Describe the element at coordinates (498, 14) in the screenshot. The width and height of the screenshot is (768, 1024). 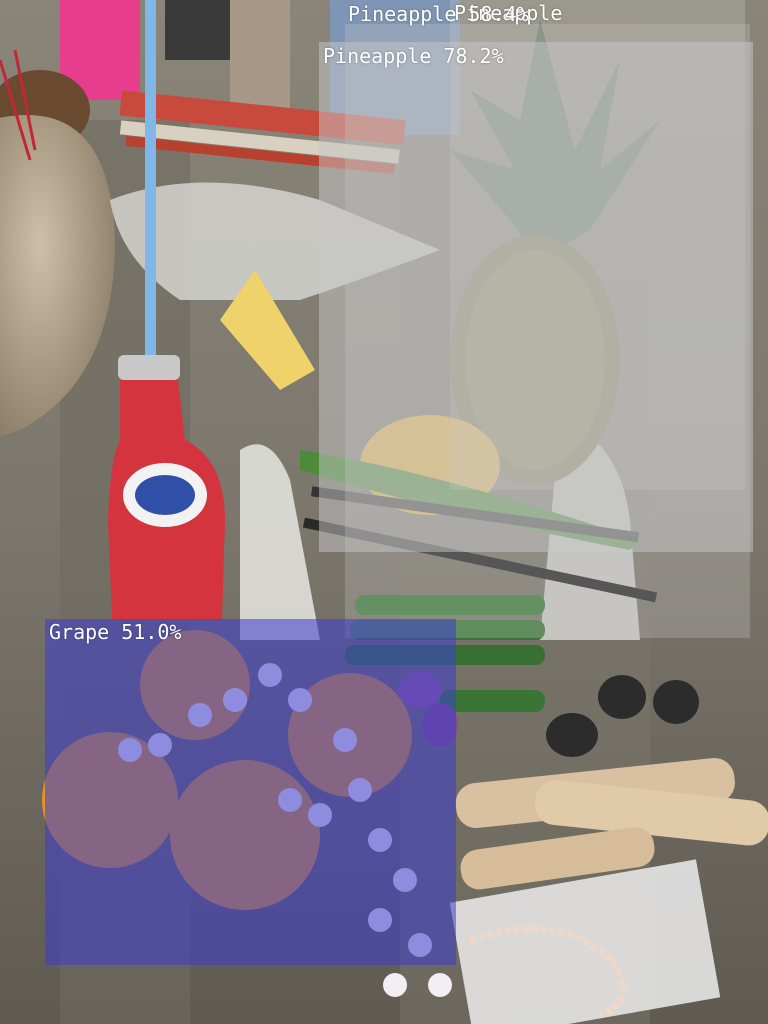
I see `detection-score: 58.4%` at that location.